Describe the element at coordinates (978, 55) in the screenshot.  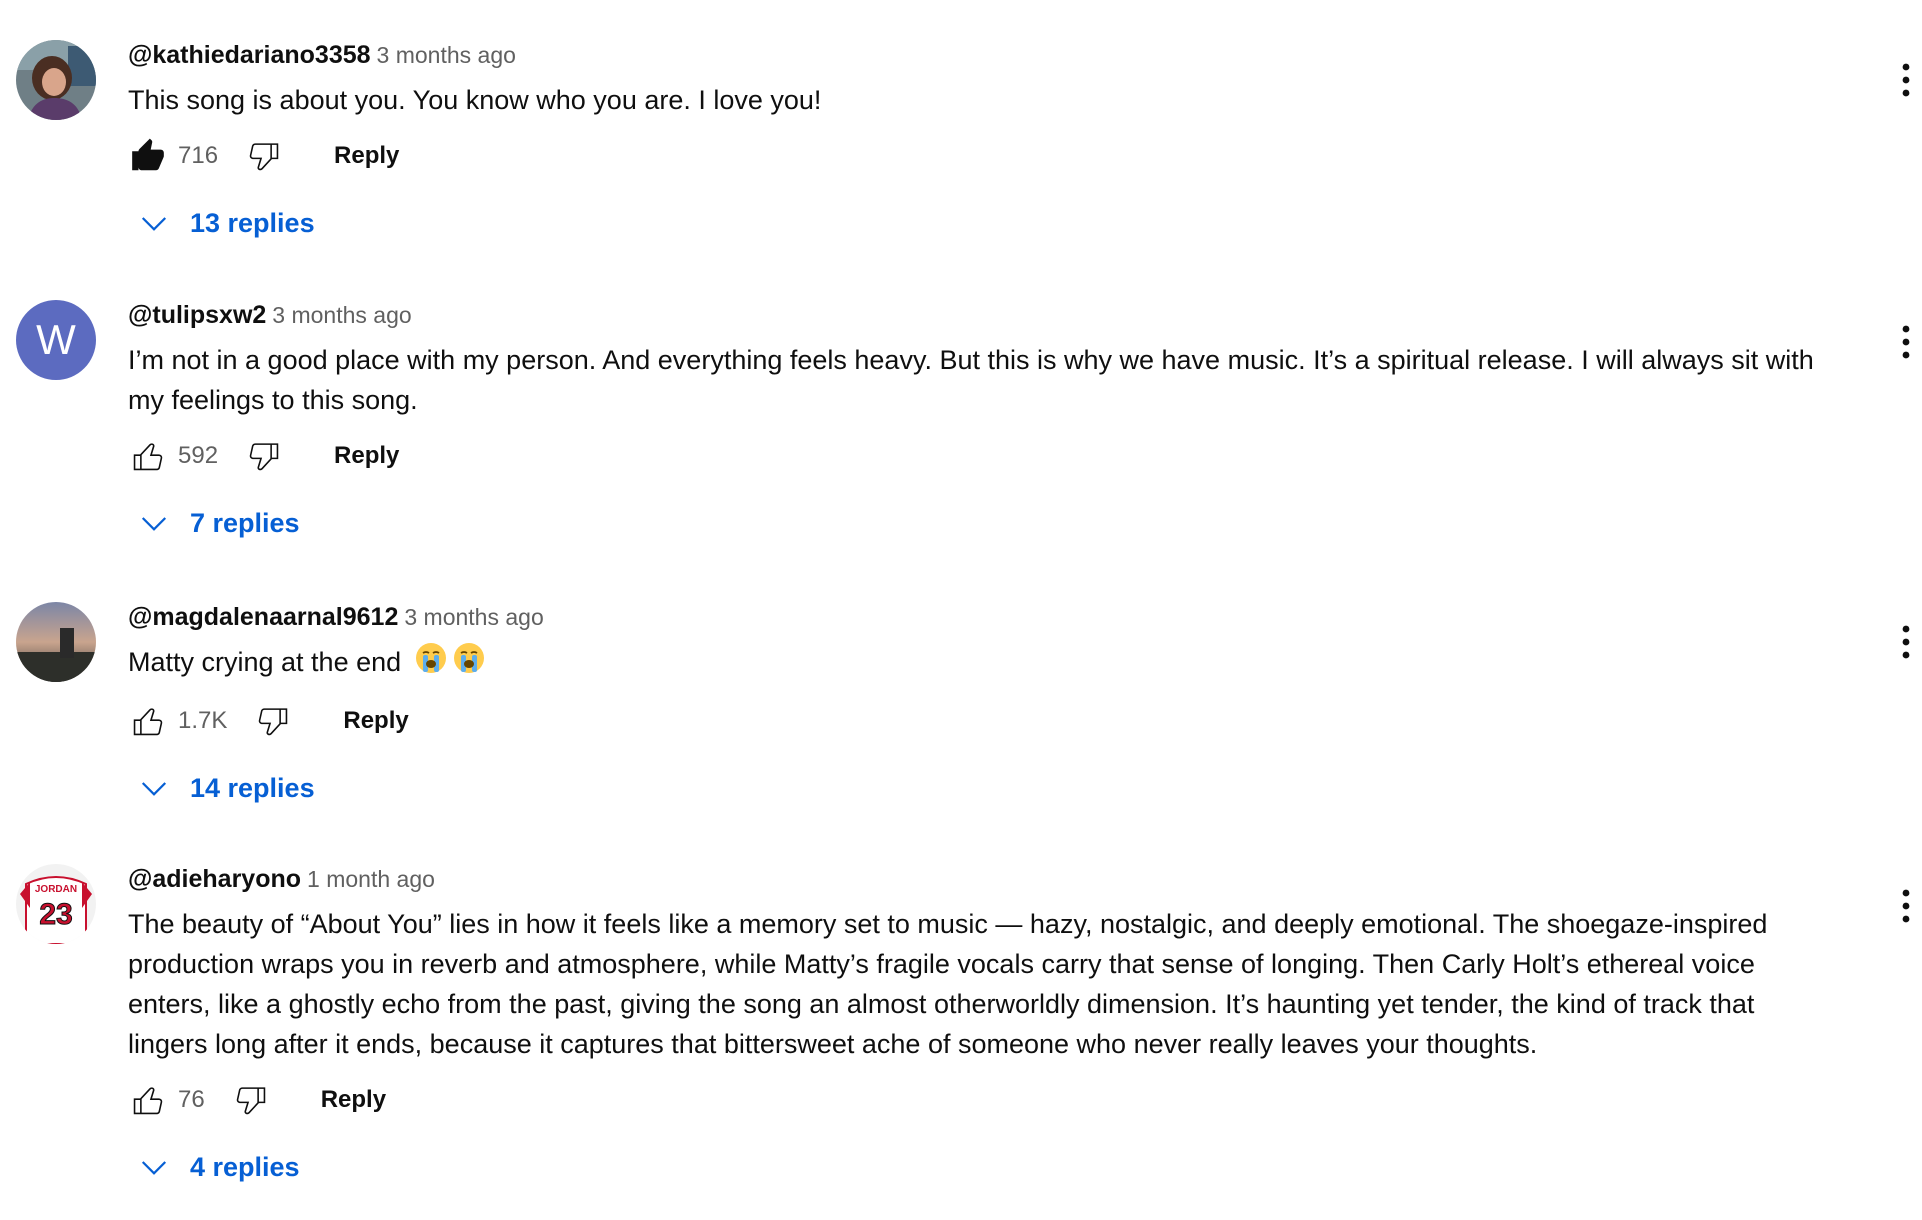
I see `comment-header: @kathiedariano3358 3 months ago` at that location.